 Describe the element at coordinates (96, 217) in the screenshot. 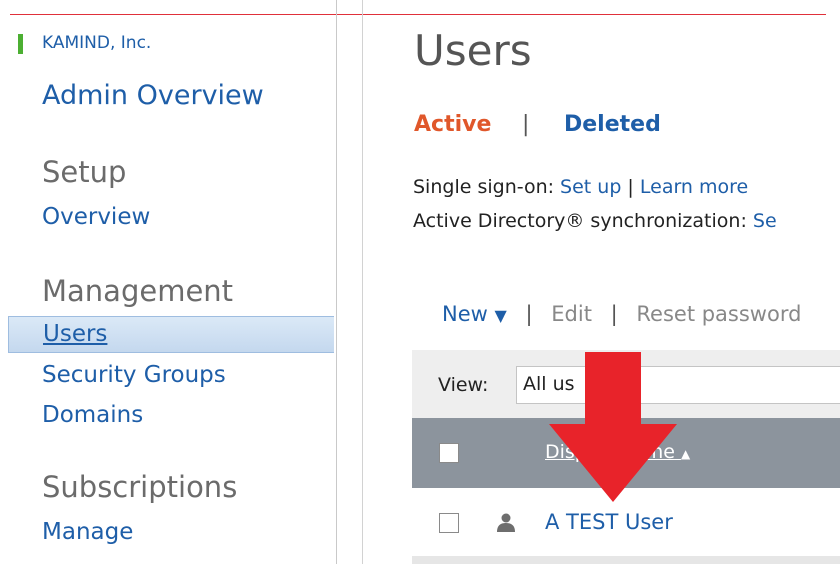

I see `sidebar-item-overview: Overview` at that location.